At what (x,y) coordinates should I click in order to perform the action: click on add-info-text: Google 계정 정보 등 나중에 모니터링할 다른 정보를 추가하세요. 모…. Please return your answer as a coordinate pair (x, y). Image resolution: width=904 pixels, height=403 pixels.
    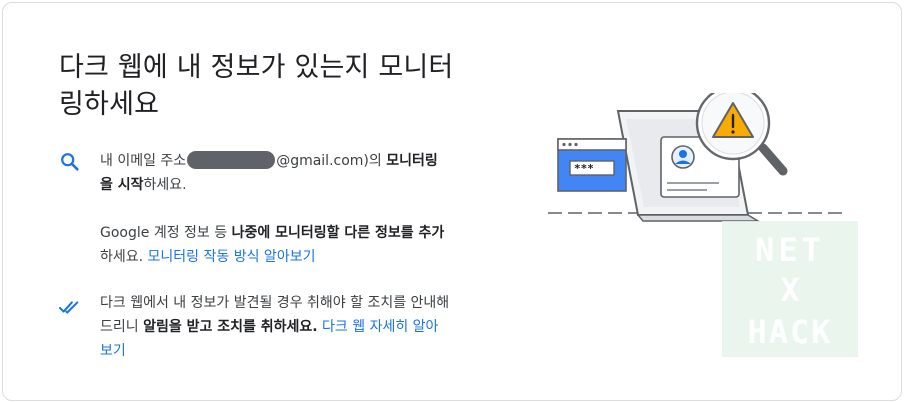
    Looking at the image, I should click on (275, 245).